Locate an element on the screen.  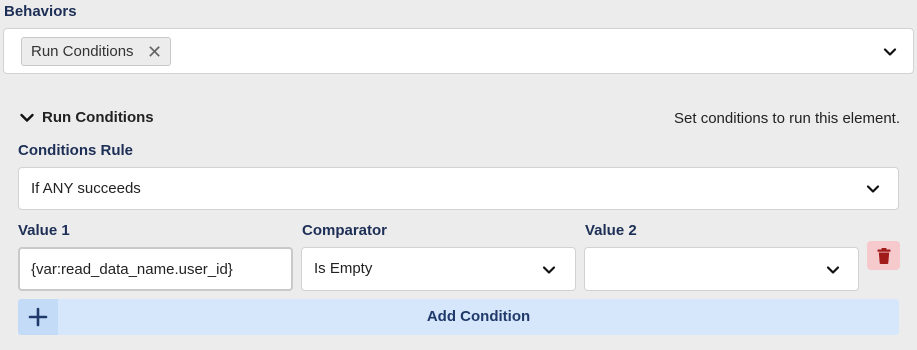
value1-label: Value 1 is located at coordinates (44, 230).